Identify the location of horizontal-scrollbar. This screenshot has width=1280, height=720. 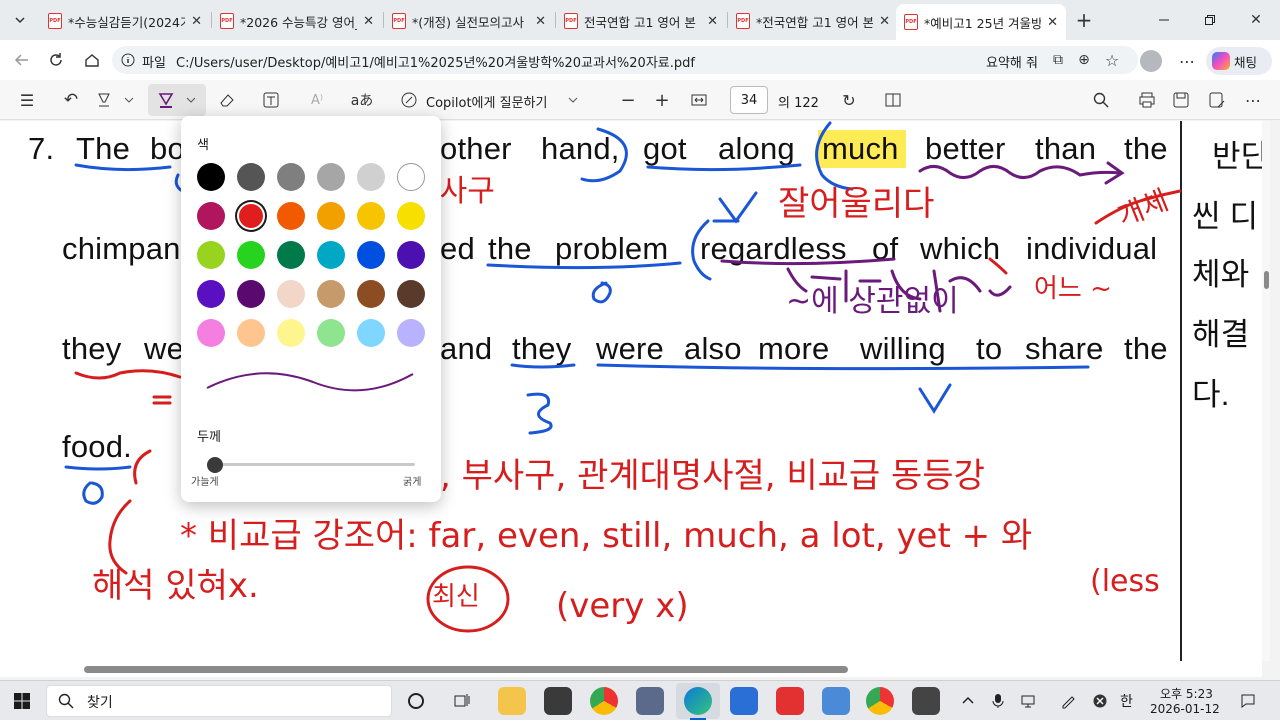
(631, 669).